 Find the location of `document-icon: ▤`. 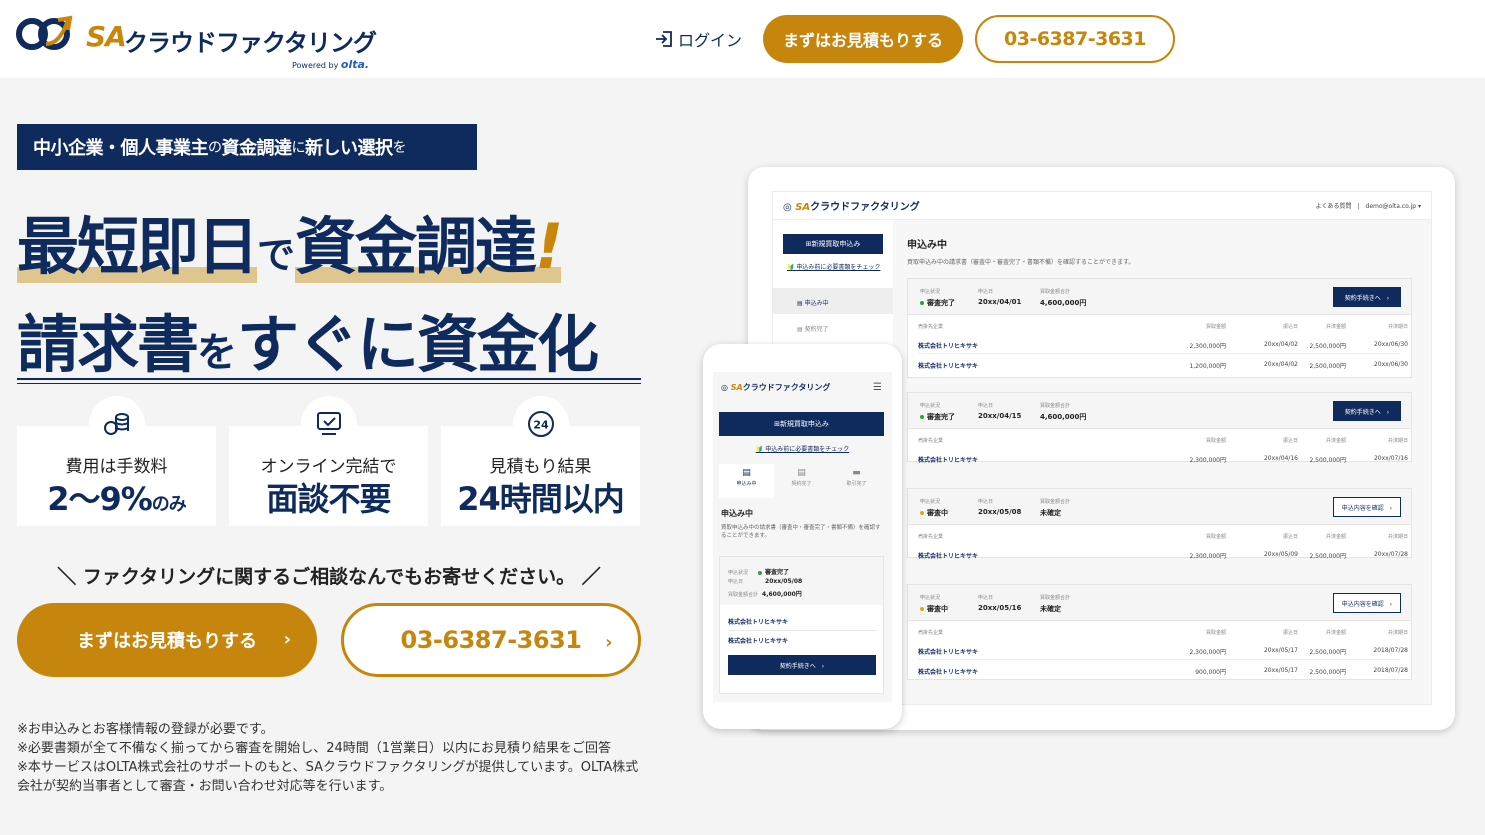

document-icon: ▤ is located at coordinates (746, 473).